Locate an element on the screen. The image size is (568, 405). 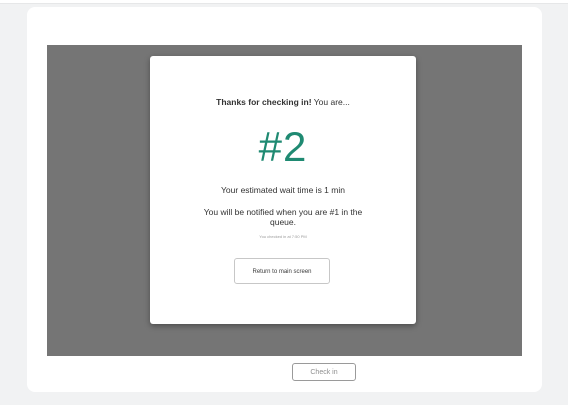
estimated-wait-text: Your estimated wait time is 1 min is located at coordinates (283, 190).